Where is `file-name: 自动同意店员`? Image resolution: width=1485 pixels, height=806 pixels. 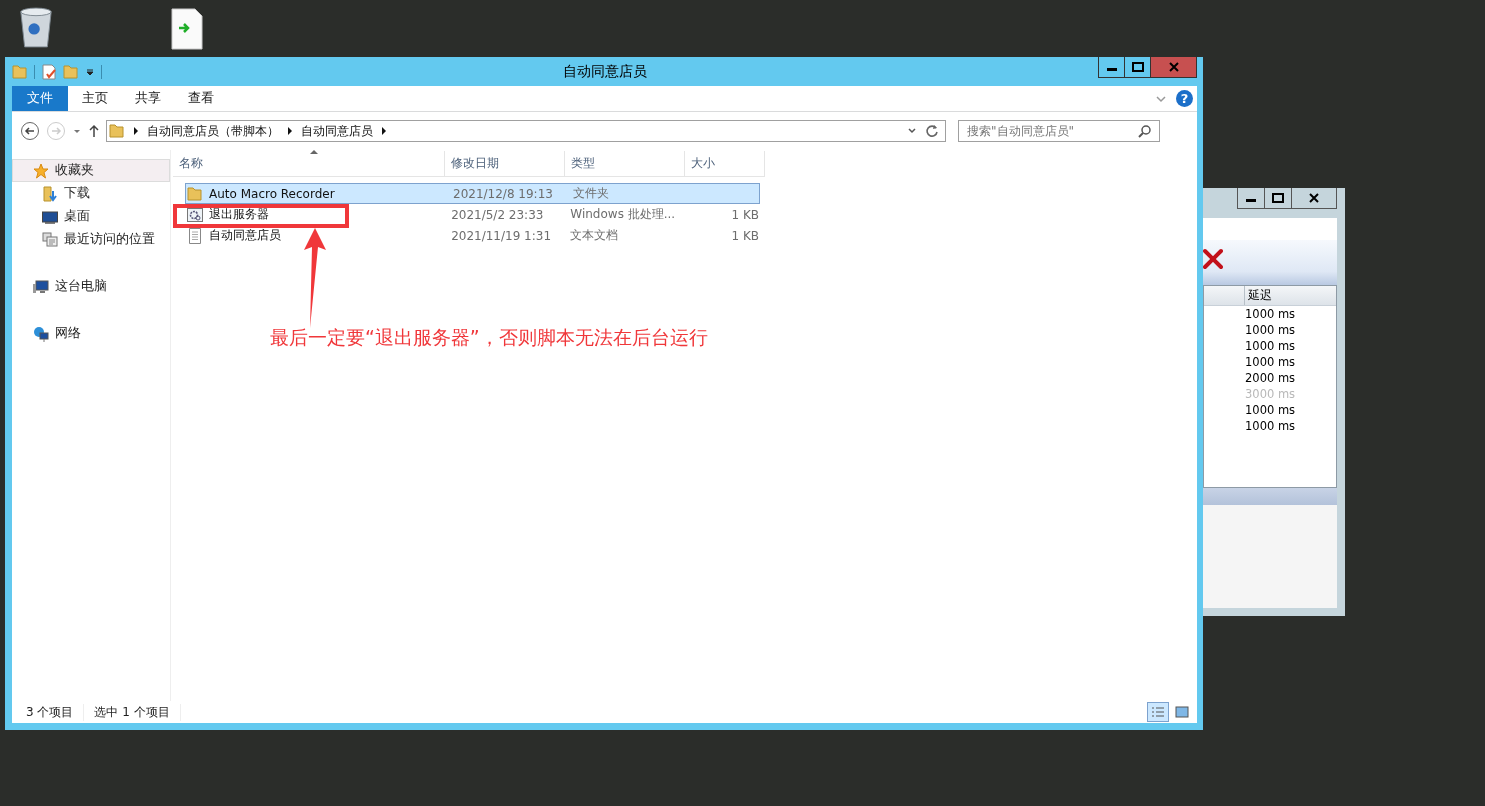
file-name: 自动同意店员 is located at coordinates (245, 235).